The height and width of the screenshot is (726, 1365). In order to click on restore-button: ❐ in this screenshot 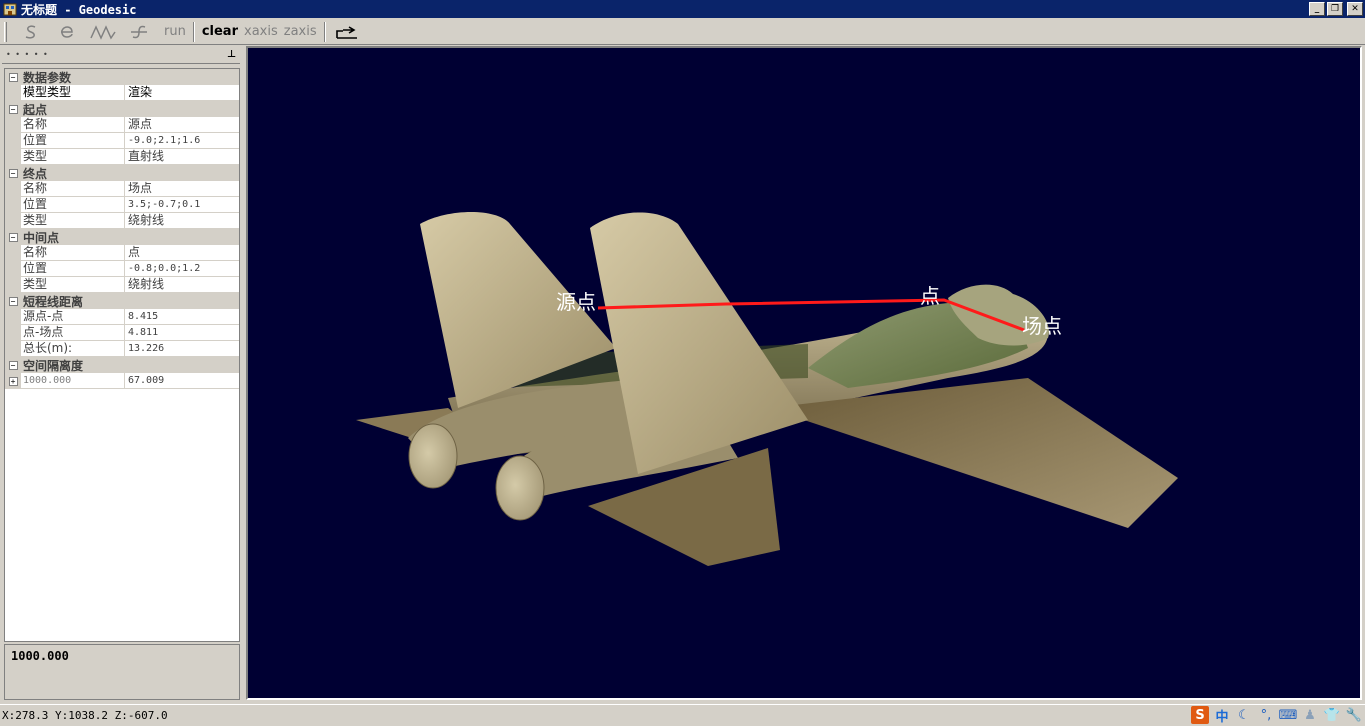, I will do `click(1335, 9)`.